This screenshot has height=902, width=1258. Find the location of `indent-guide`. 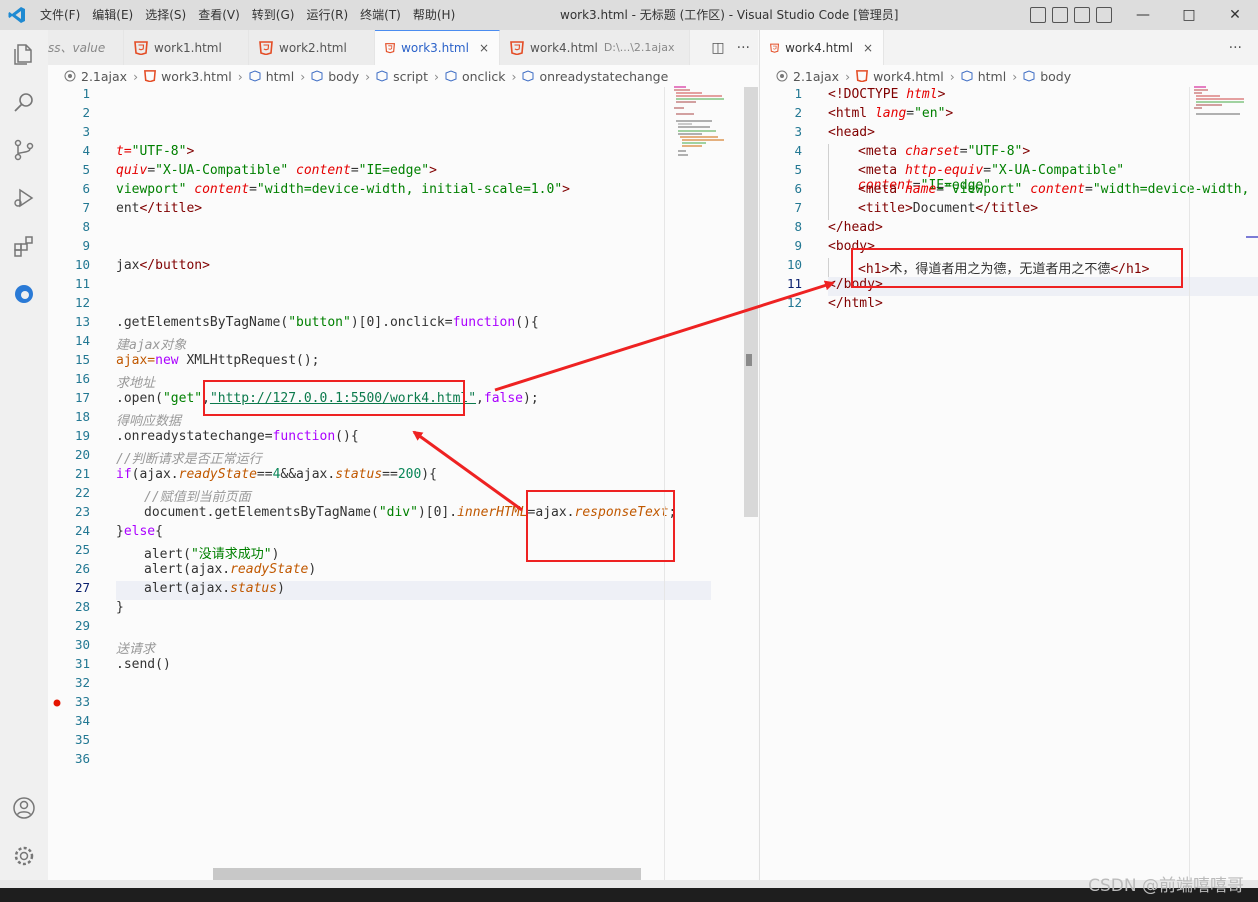

indent-guide is located at coordinates (828, 267).